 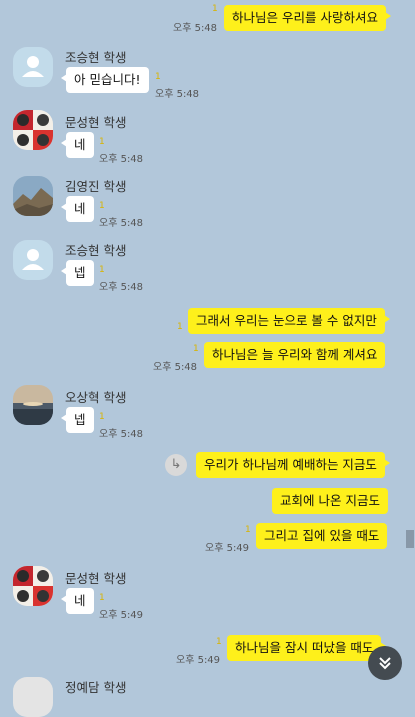 What do you see at coordinates (322, 536) in the screenshot?
I see `message-bubble: 그리고 집에 있을 때도` at bounding box center [322, 536].